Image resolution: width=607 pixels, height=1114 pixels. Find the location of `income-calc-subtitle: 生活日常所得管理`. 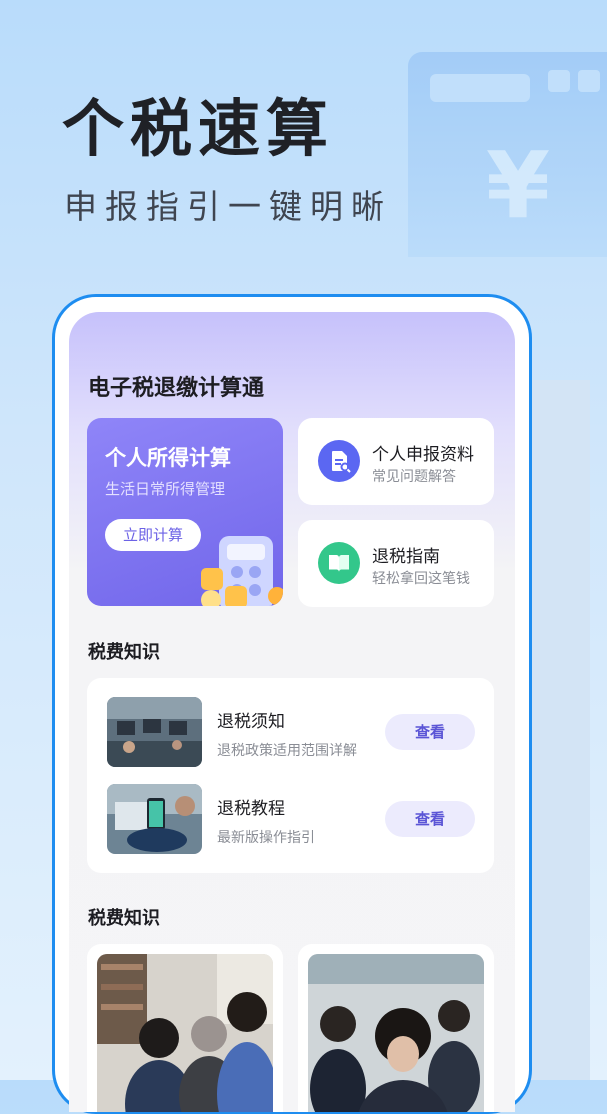

income-calc-subtitle: 生活日常所得管理 is located at coordinates (165, 489).